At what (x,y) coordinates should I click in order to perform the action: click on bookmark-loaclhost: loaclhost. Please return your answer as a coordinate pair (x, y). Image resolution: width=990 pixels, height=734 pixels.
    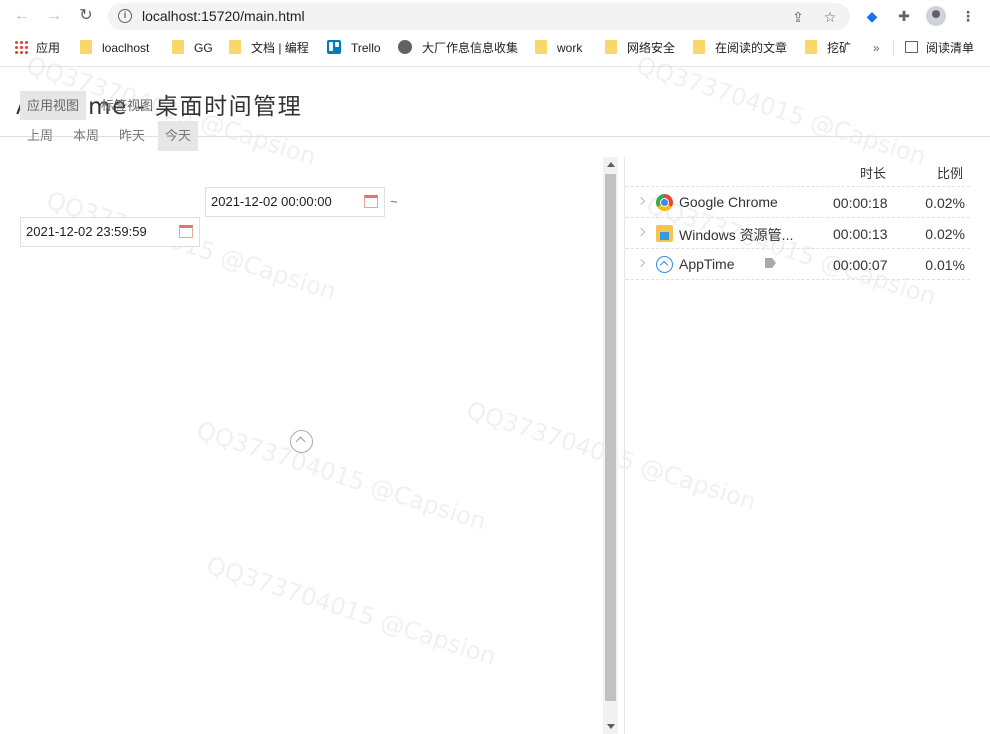
    Looking at the image, I should click on (114, 48).